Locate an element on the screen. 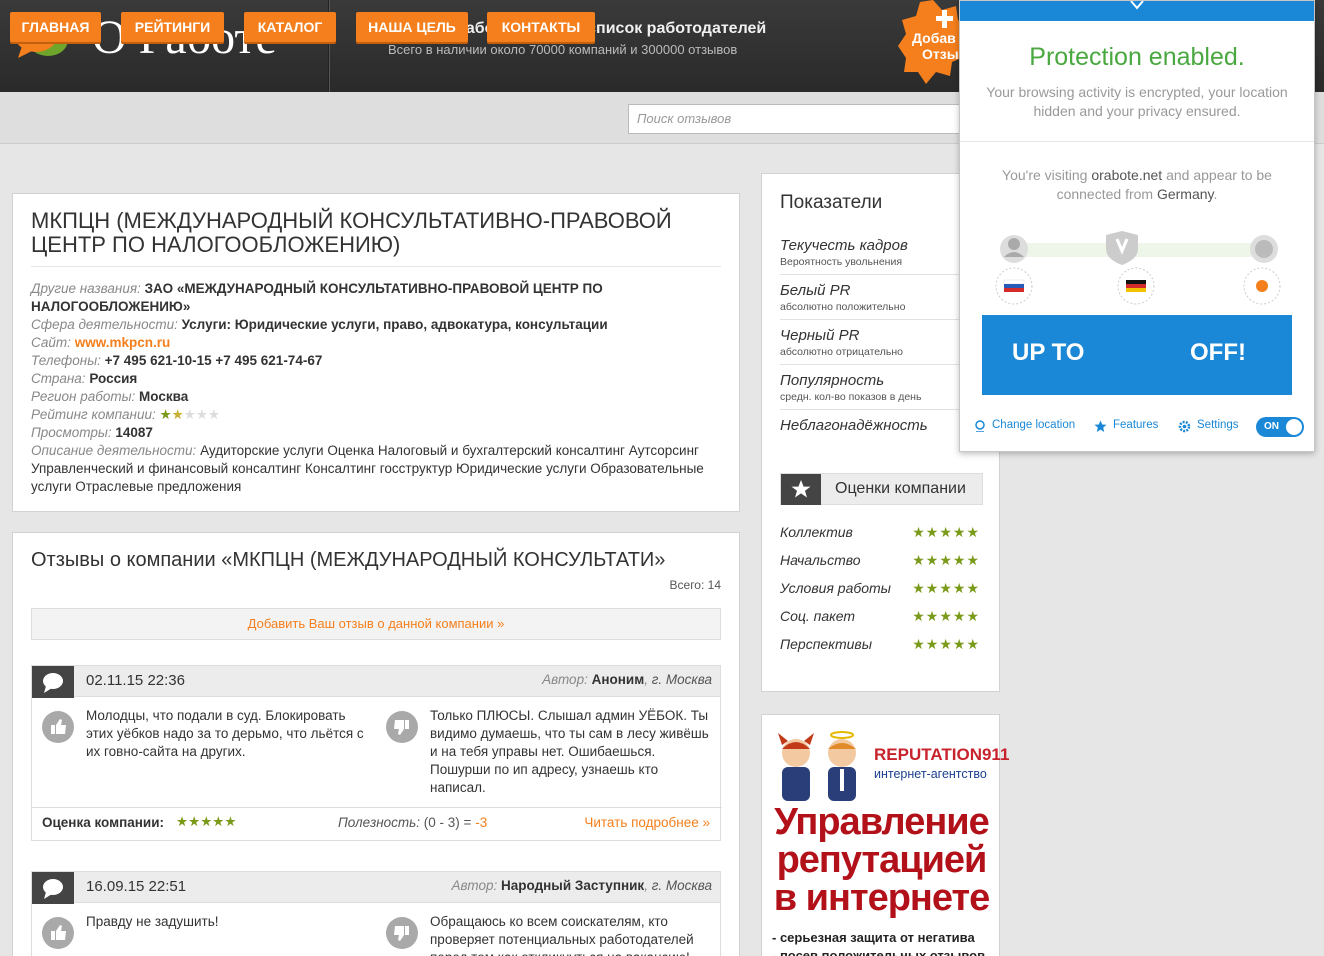 This screenshot has width=1324, height=956. stats-title: Показатели is located at coordinates (831, 202).